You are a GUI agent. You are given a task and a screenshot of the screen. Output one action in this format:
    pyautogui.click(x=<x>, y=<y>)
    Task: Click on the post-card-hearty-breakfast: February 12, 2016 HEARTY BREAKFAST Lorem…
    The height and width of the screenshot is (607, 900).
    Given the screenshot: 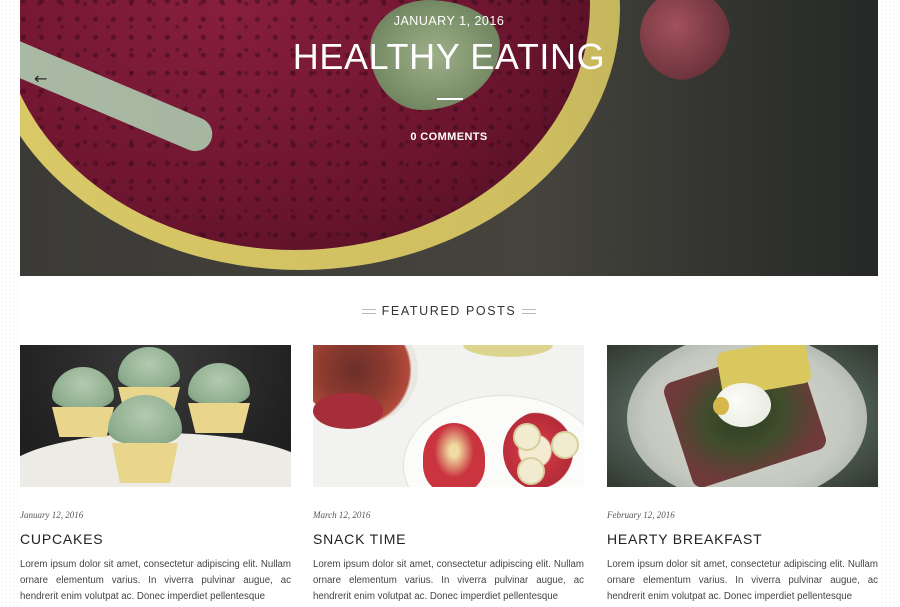 What is the action you would take?
    pyautogui.click(x=742, y=476)
    